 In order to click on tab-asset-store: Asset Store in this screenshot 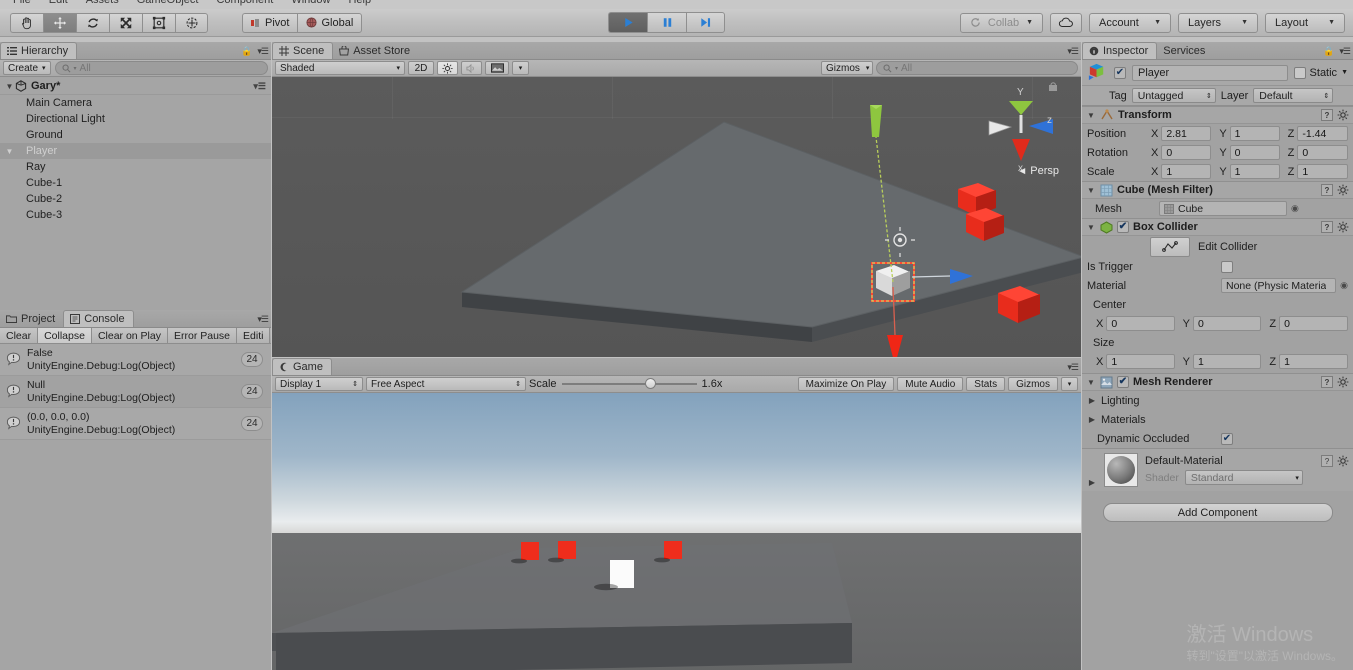, I will do `click(375, 50)`.